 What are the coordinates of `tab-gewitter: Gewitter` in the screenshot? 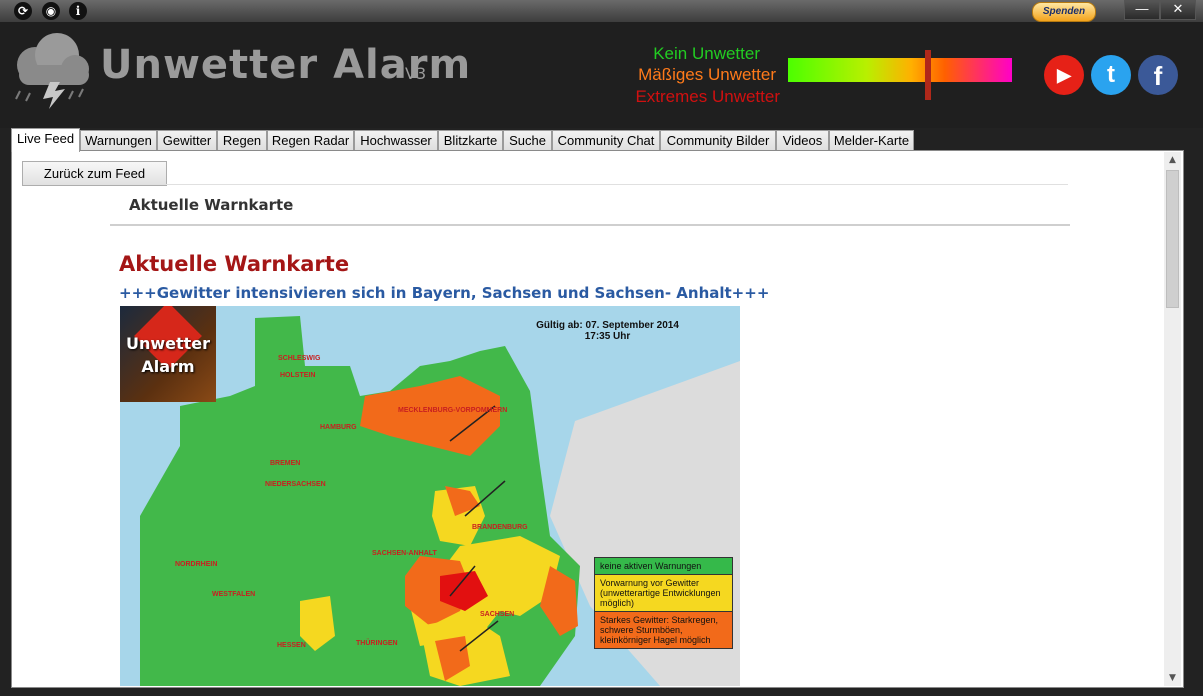 It's located at (187, 140).